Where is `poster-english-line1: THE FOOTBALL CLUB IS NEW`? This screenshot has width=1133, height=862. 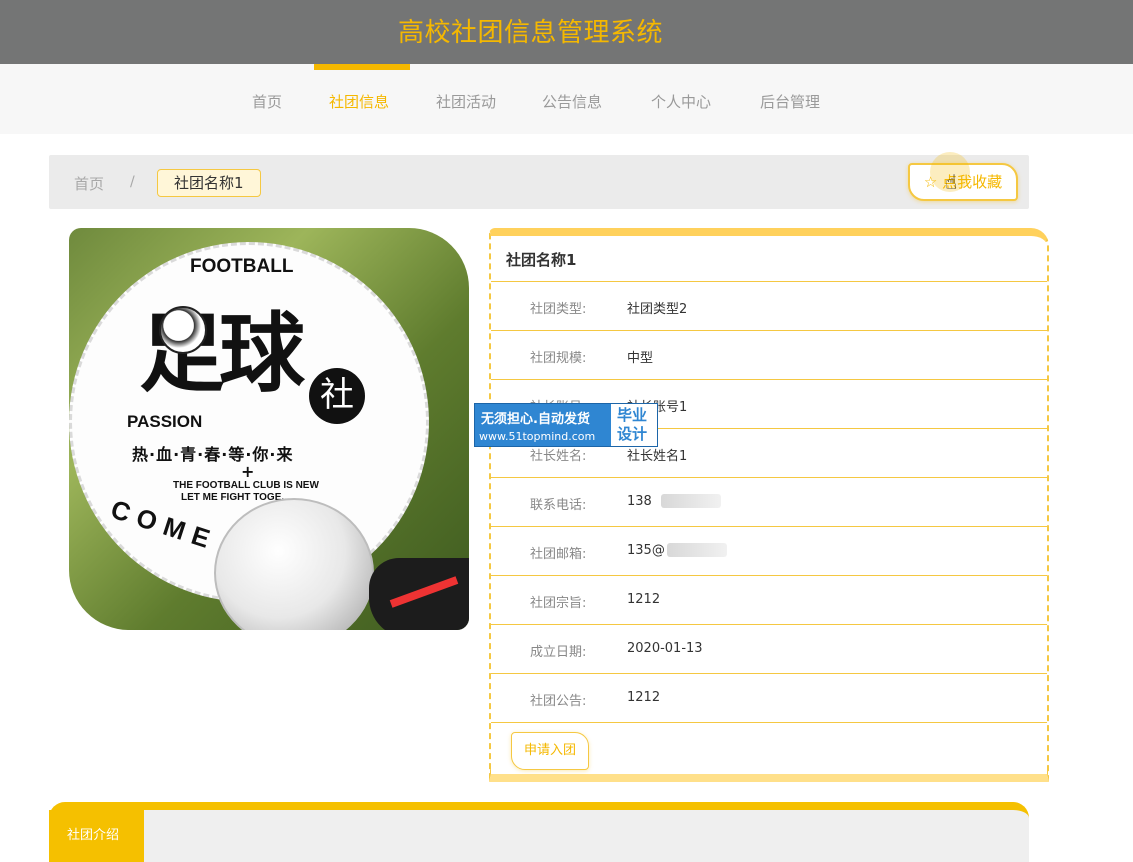
poster-english-line1: THE FOOTBALL CLUB IS NEW is located at coordinates (246, 485).